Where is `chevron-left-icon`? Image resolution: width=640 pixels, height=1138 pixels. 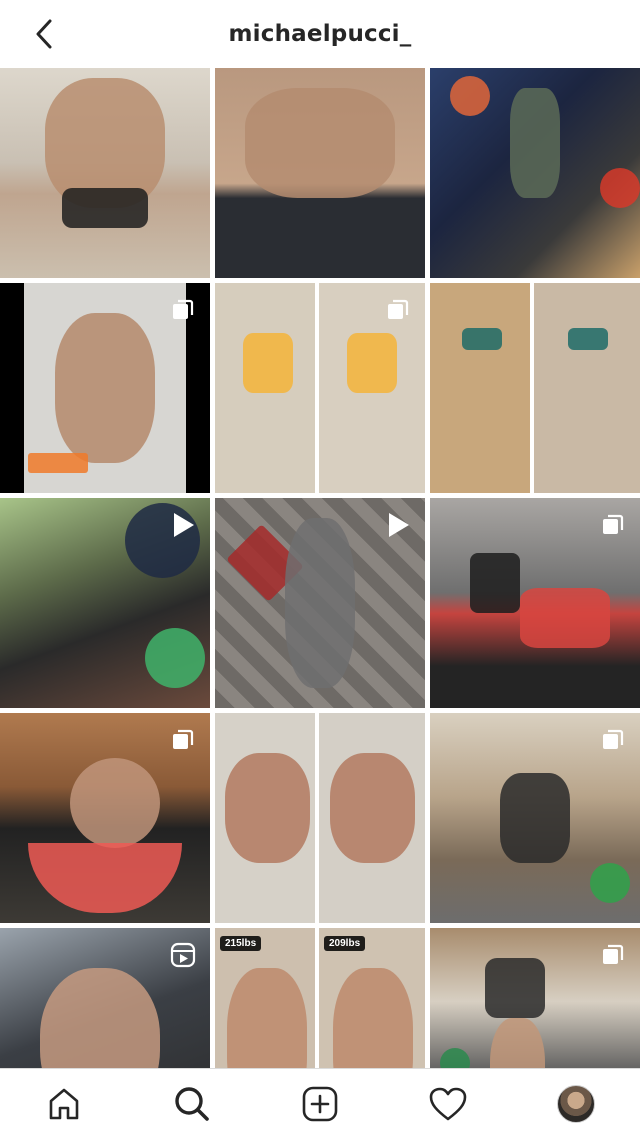
chevron-left-icon is located at coordinates (44, 34).